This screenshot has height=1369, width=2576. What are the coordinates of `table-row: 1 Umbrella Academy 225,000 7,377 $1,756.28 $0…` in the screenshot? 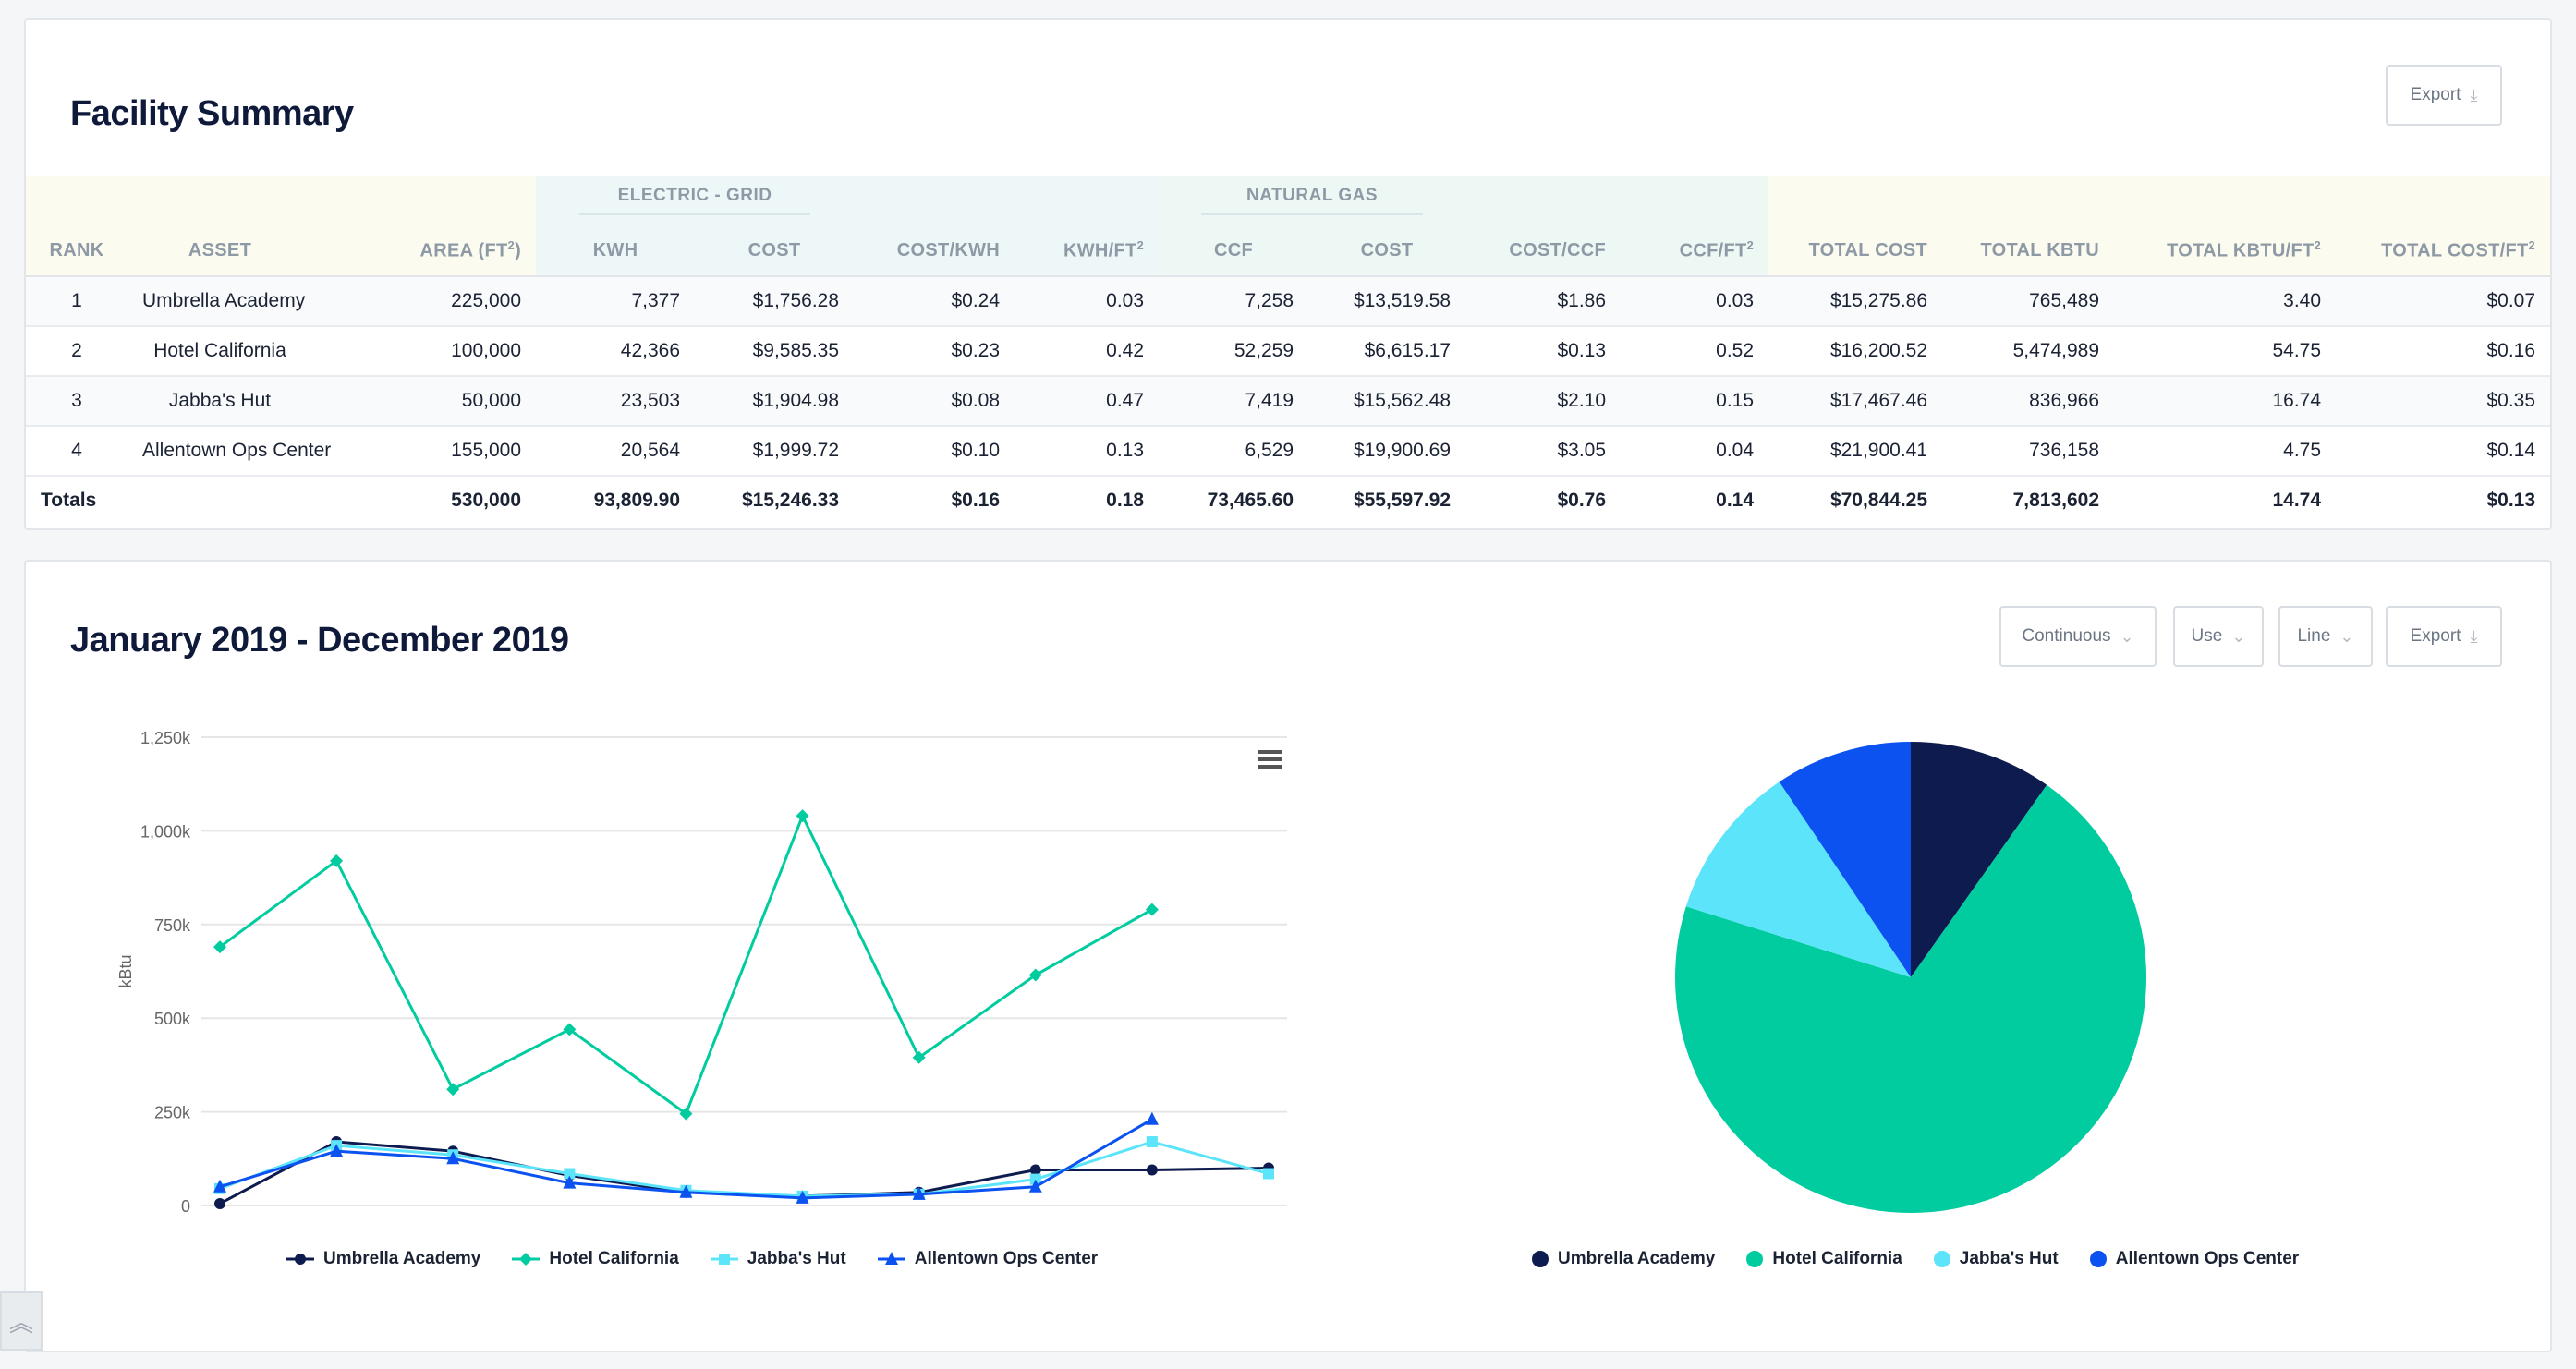 It's located at (1288, 301).